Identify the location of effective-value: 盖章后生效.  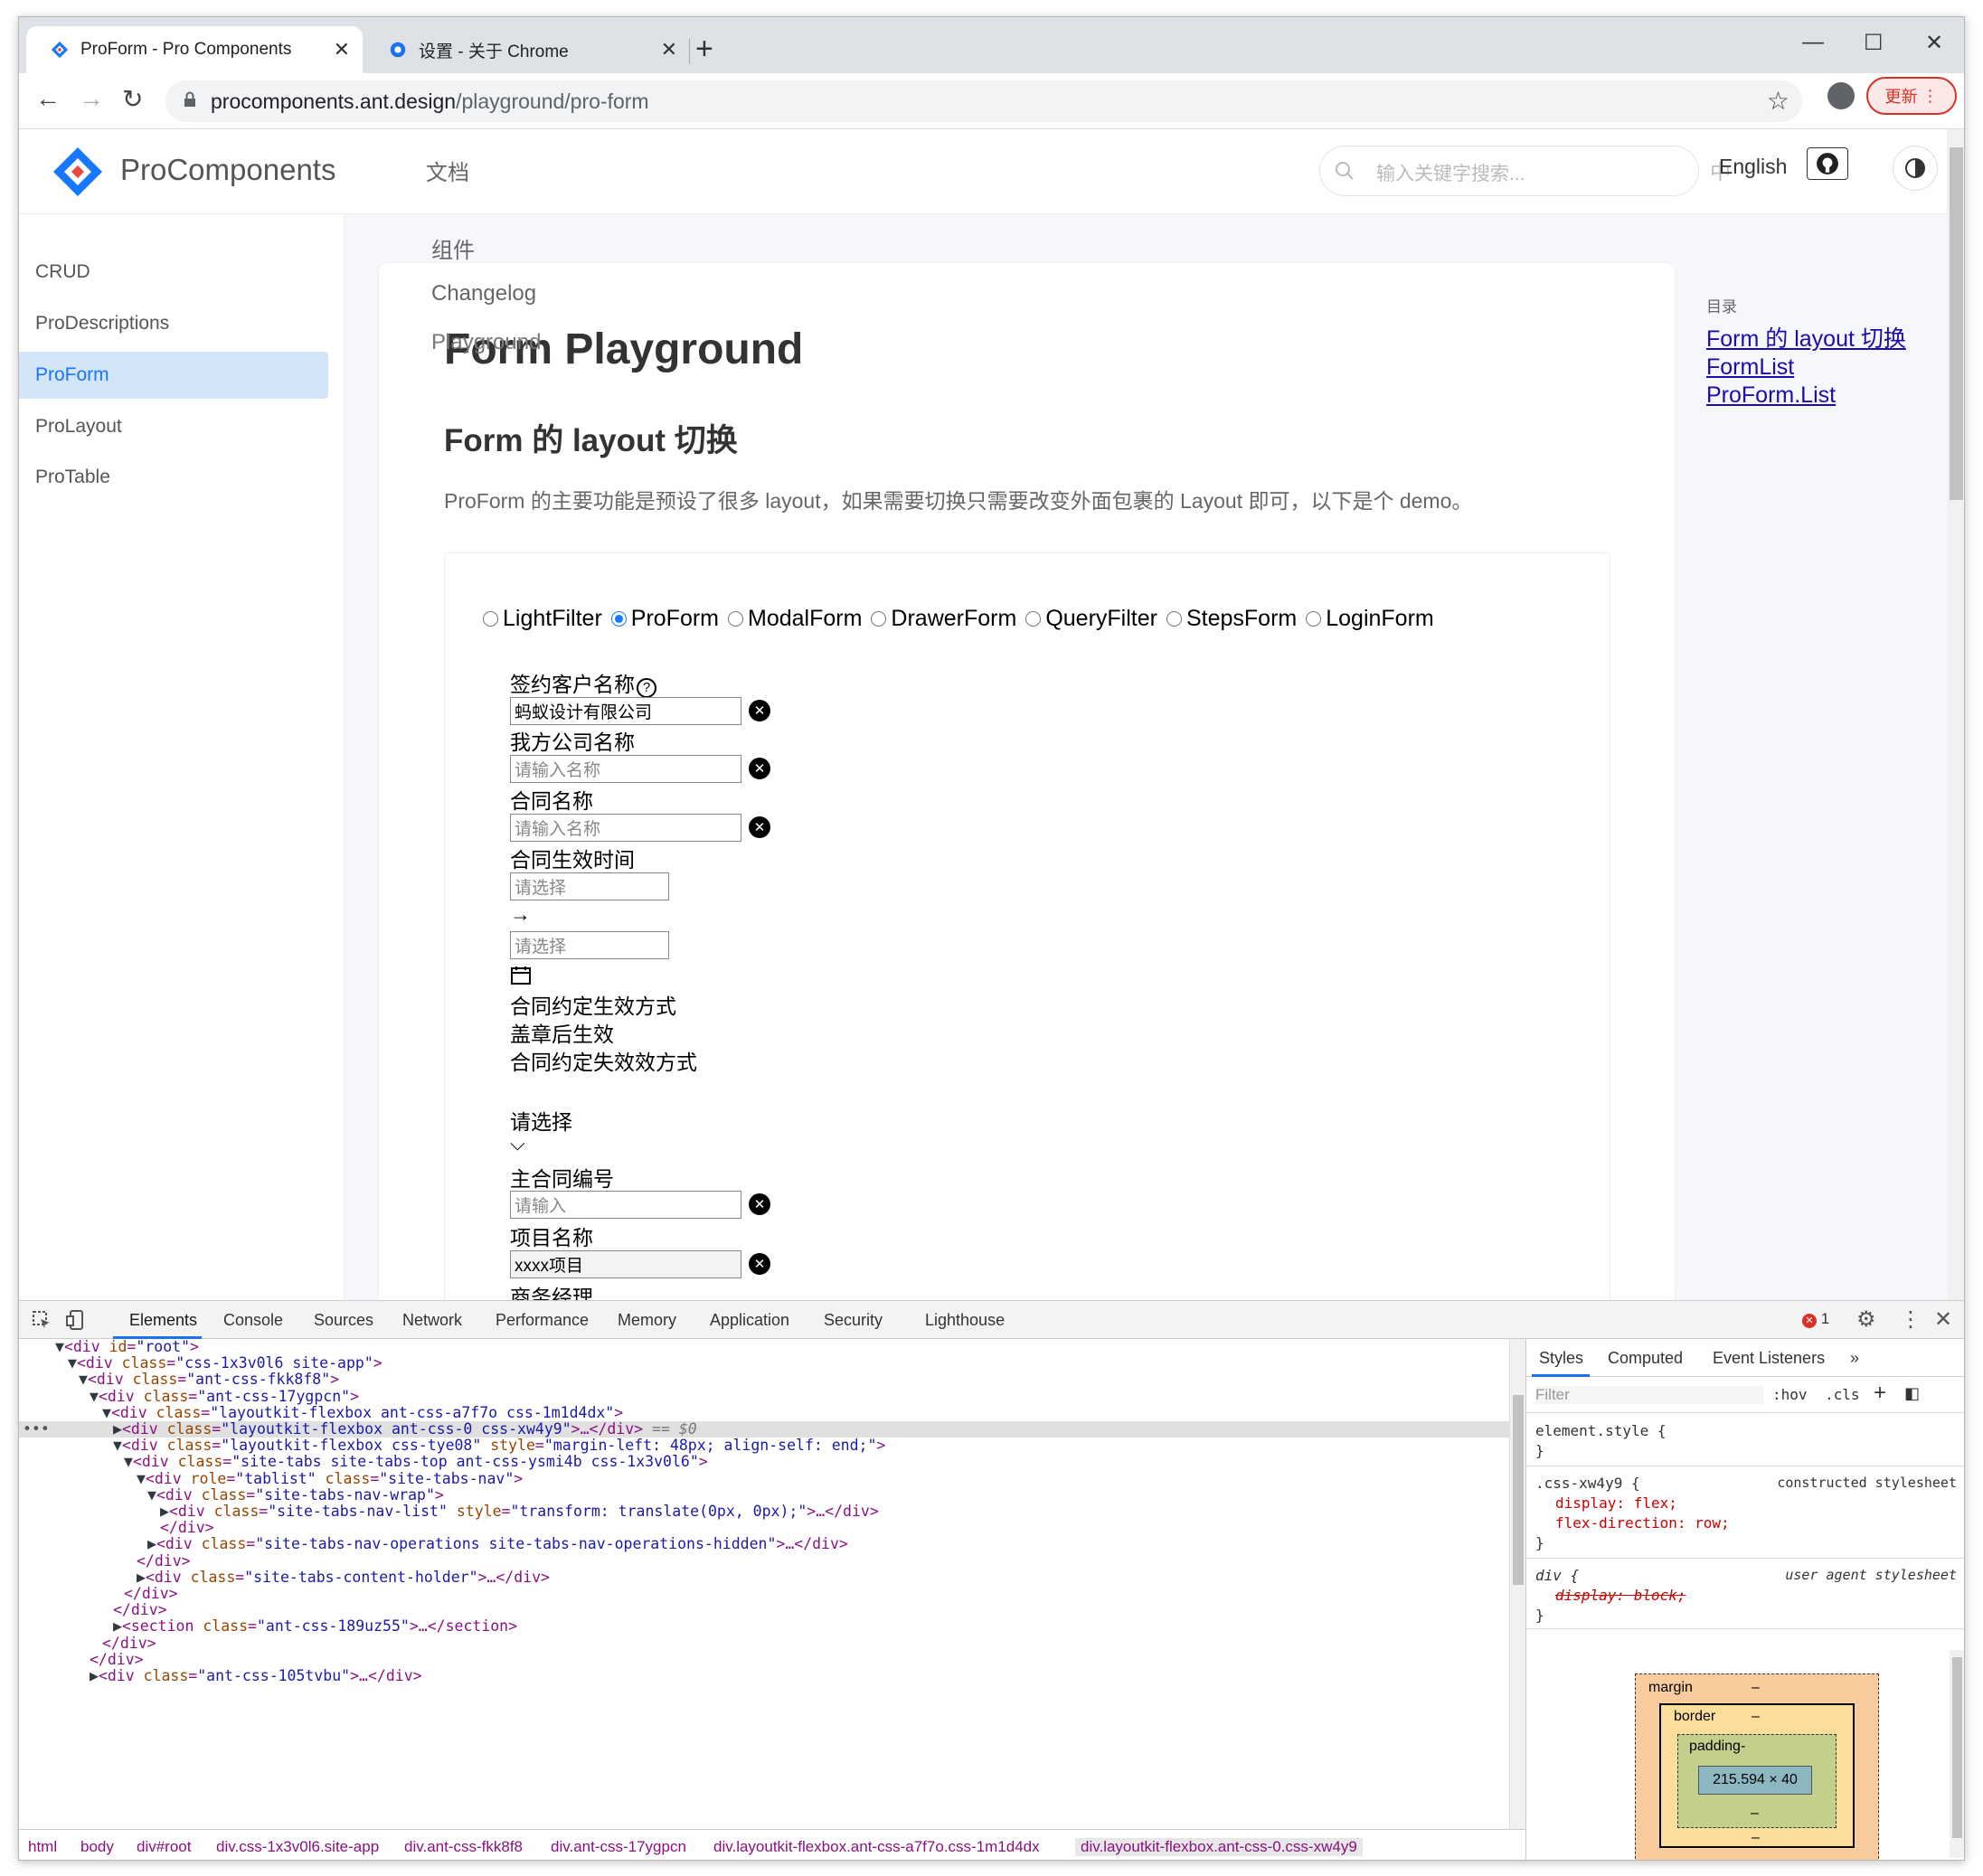
(562, 1032).